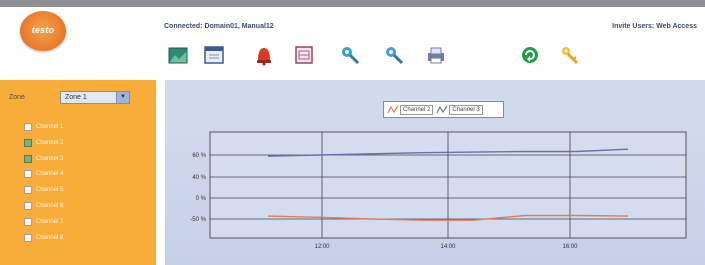 The width and height of the screenshot is (705, 265). What do you see at coordinates (466, 109) in the screenshot?
I see `legend-label: Channel 3` at bounding box center [466, 109].